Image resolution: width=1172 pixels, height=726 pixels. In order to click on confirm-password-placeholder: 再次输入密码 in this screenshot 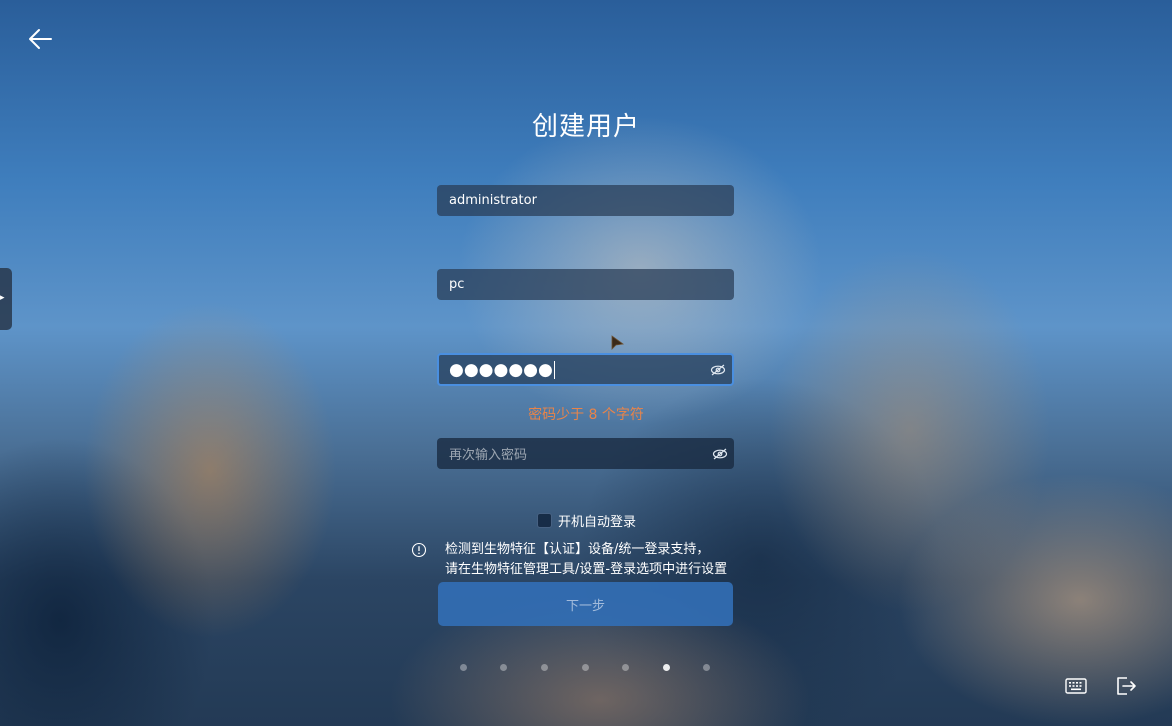, I will do `click(488, 455)`.